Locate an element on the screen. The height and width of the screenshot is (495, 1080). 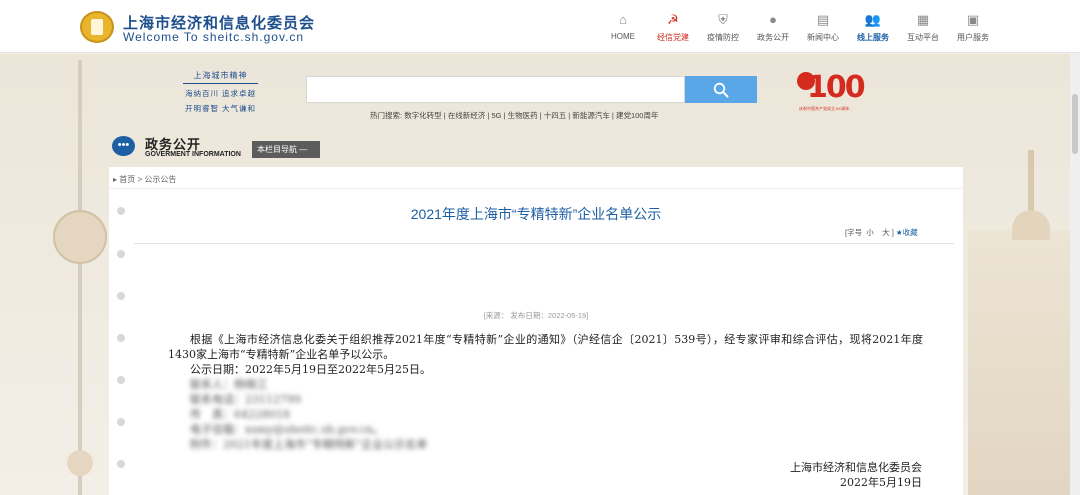
oriental-pearl-tower-illustration is located at coordinates (80, 277).